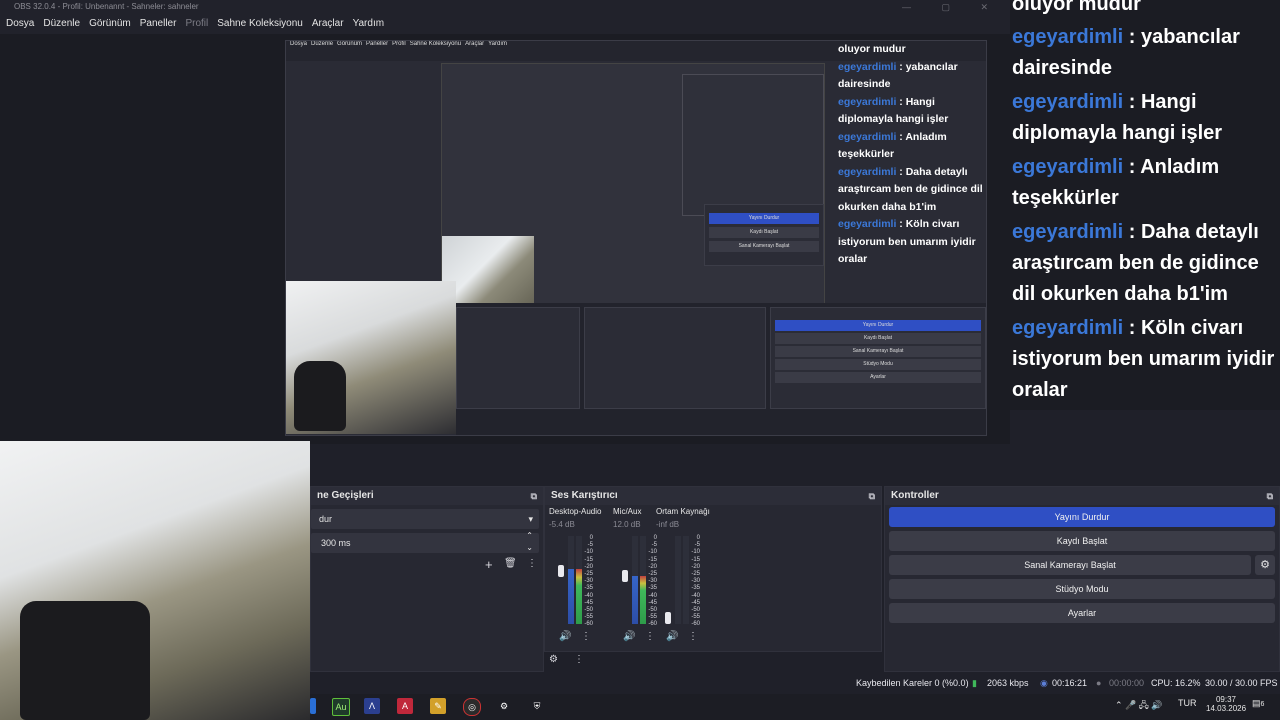 The width and height of the screenshot is (1280, 720). Describe the element at coordinates (912, 683) in the screenshot. I see `dropped-frames: Kaybedilen Kareler 0 (%0.0)` at that location.